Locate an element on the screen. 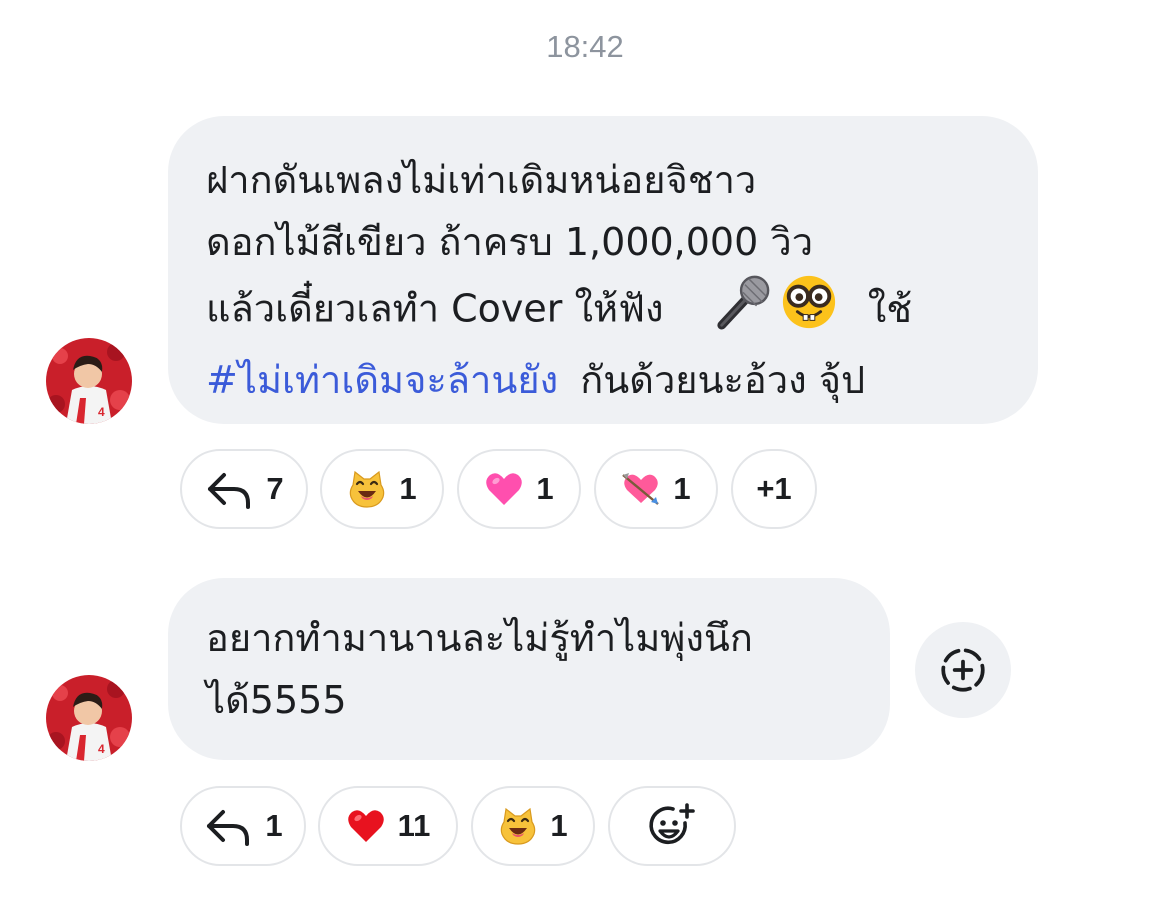 The width and height of the screenshot is (1170, 913). pink-heart-emoji-icon is located at coordinates (504, 489).